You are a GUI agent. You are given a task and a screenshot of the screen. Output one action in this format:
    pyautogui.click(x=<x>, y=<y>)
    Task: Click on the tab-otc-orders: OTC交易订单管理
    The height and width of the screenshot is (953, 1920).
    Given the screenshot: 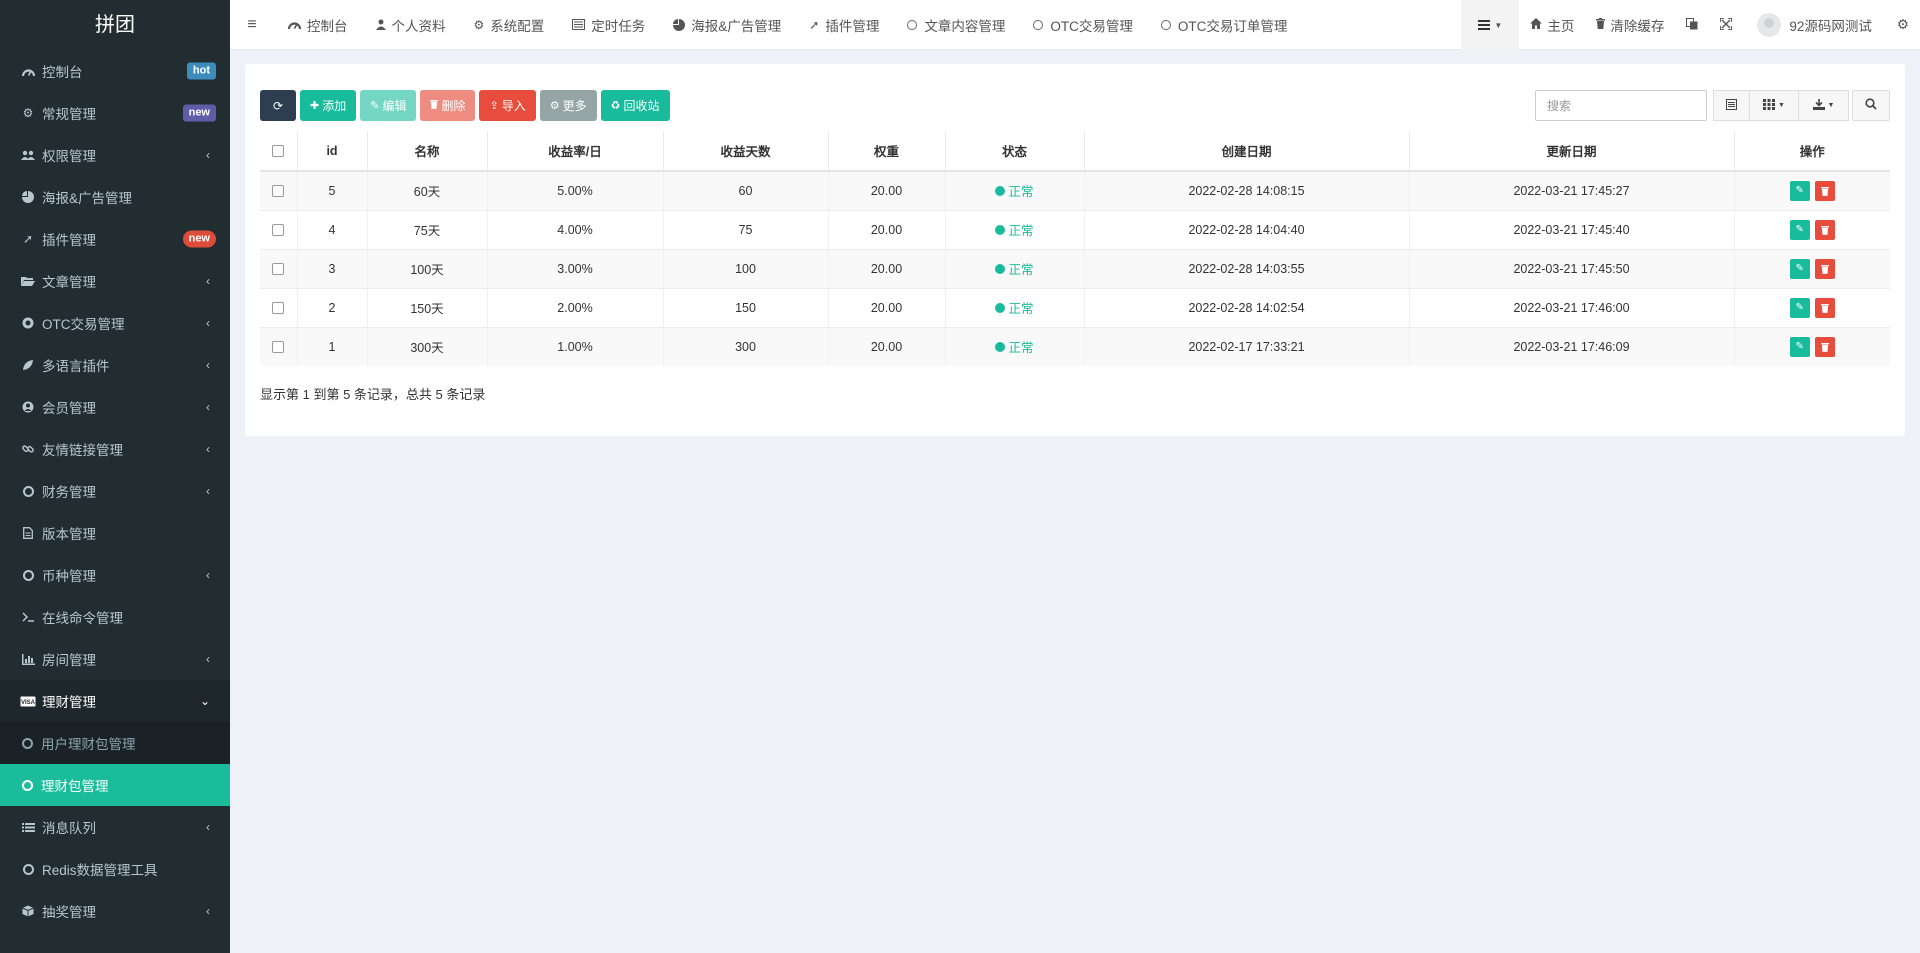 What is the action you would take?
    pyautogui.click(x=1224, y=25)
    